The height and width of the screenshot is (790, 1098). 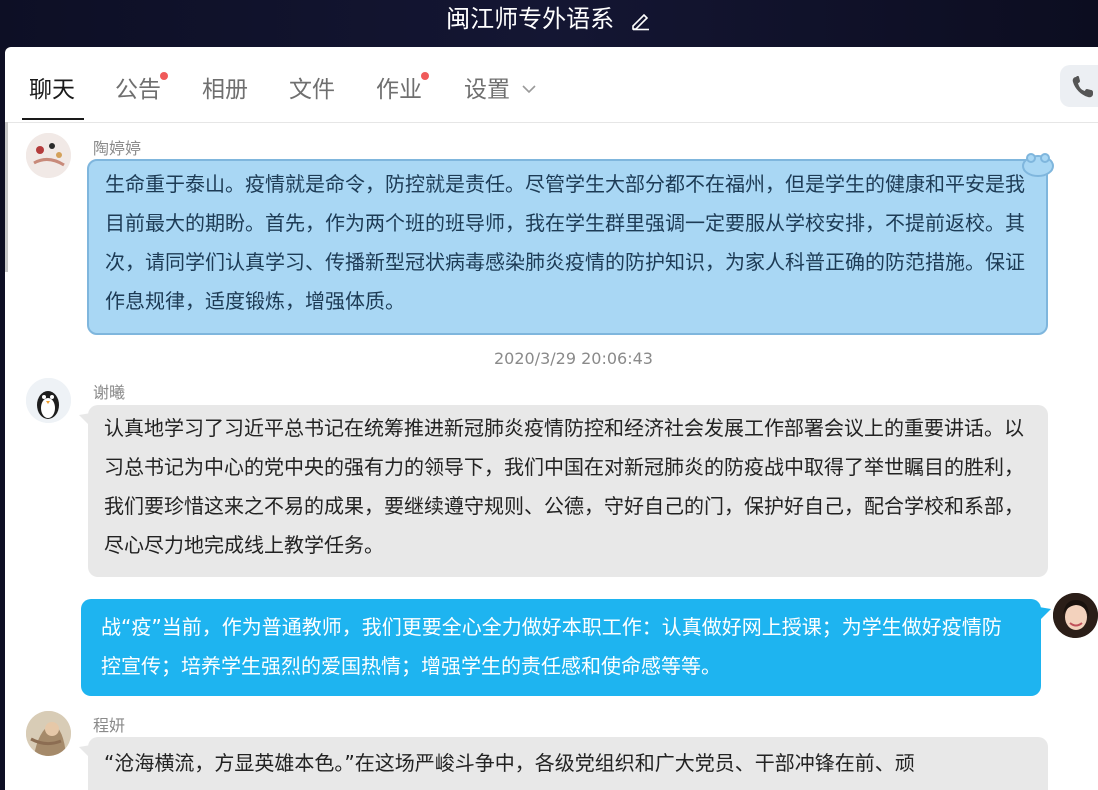 I want to click on call-button, so click(x=1079, y=86).